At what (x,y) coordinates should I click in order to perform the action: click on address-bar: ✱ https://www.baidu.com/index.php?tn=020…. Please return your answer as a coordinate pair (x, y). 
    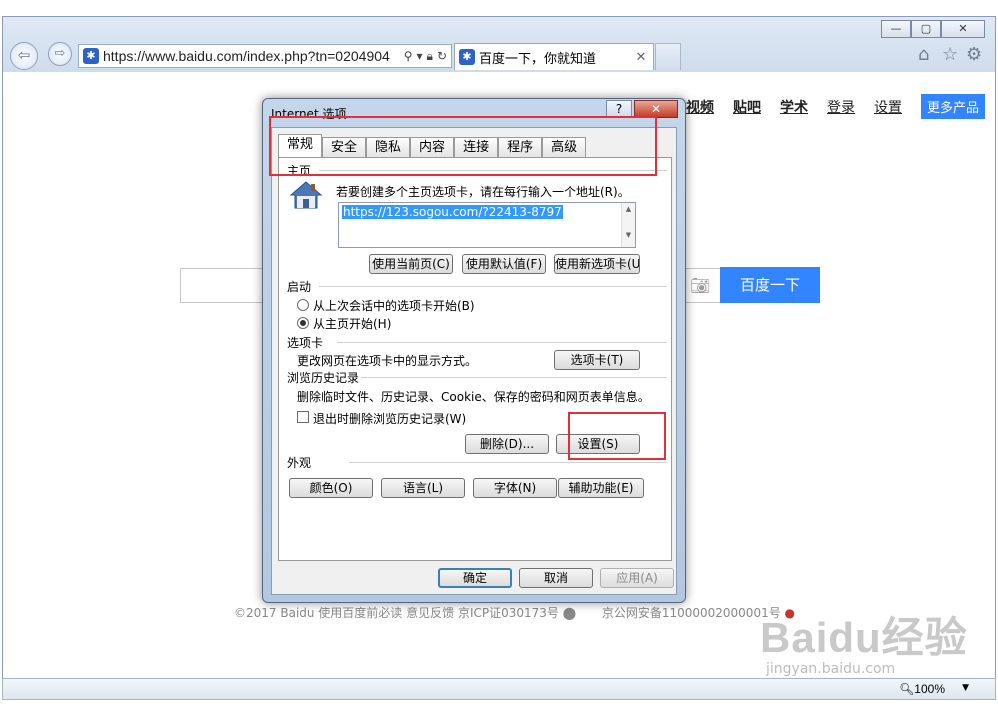
    Looking at the image, I should click on (265, 56).